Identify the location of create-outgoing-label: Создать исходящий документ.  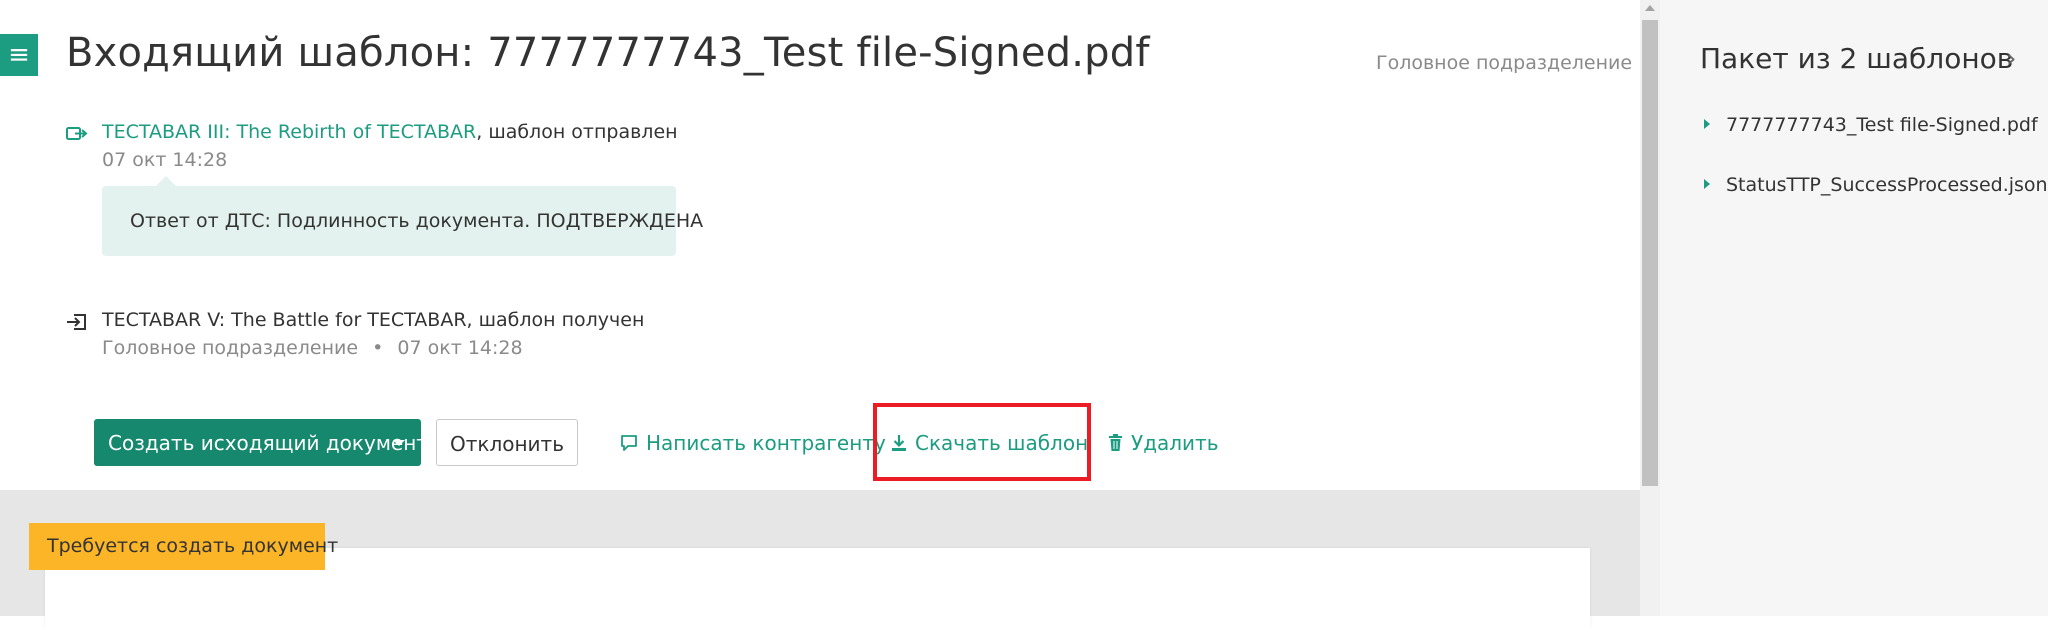
(268, 443).